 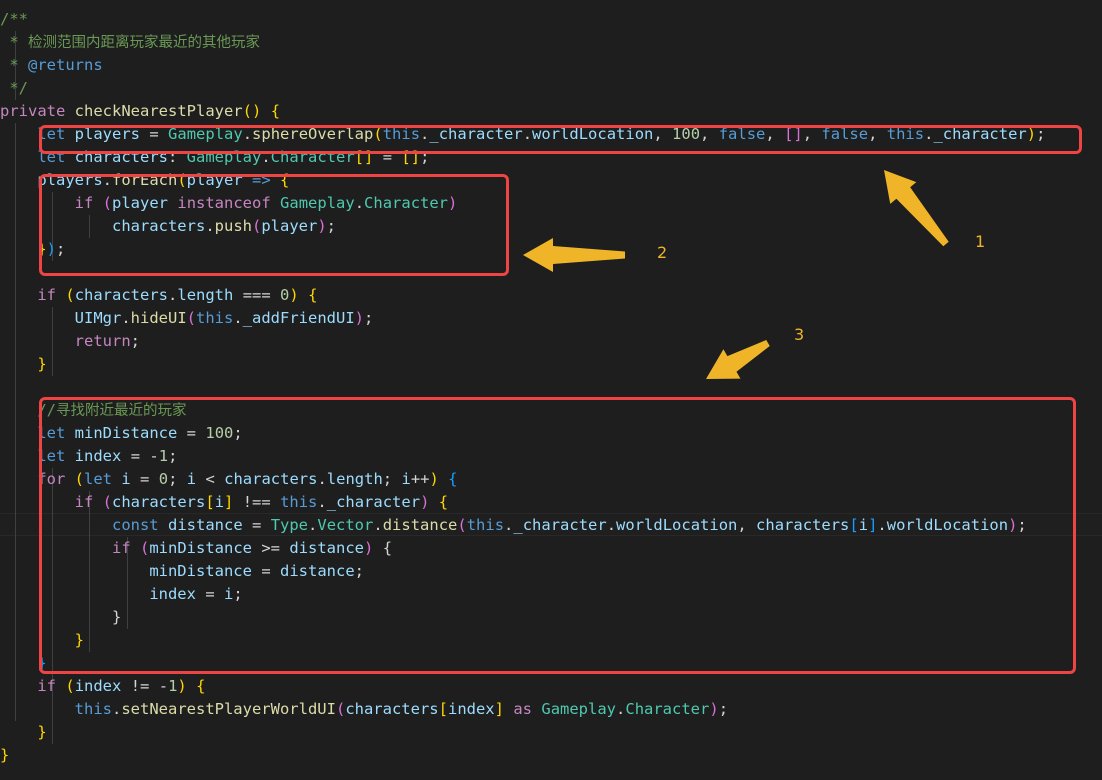 I want to click on code-token: }, so click(x=42, y=364).